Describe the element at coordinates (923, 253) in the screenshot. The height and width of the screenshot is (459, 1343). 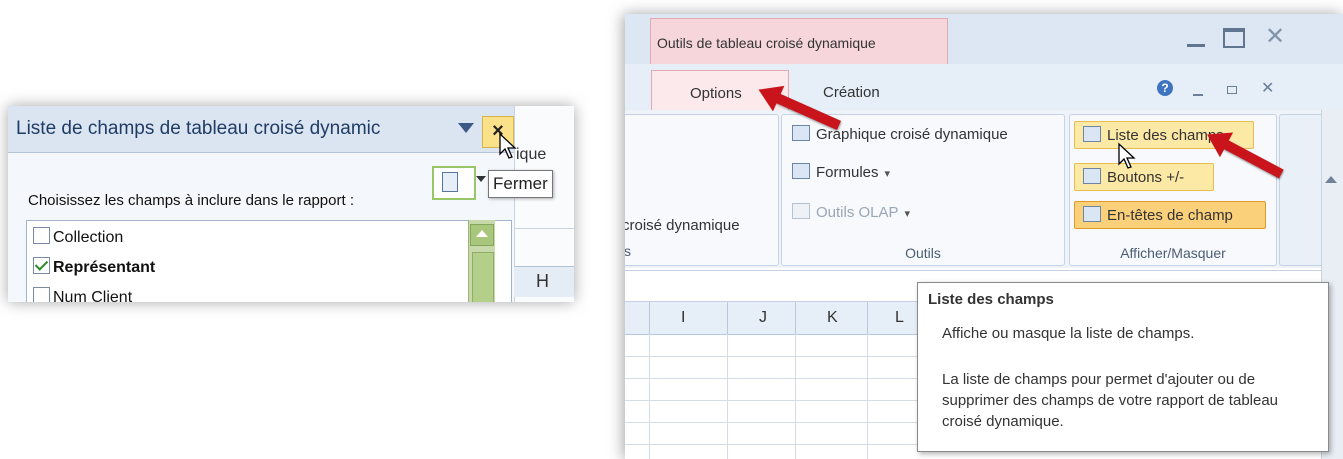
I see `group-label-outils: Outils` at that location.